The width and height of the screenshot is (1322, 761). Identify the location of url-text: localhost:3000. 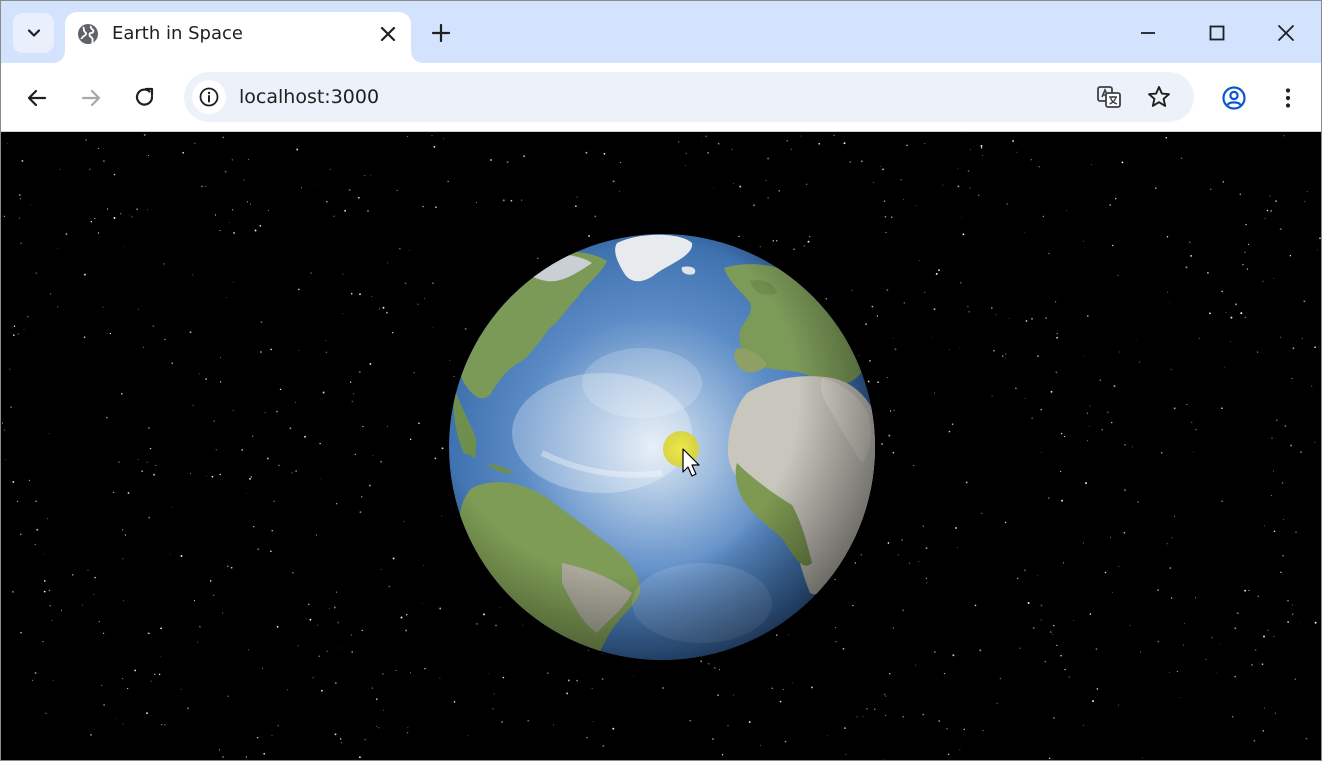
(309, 97).